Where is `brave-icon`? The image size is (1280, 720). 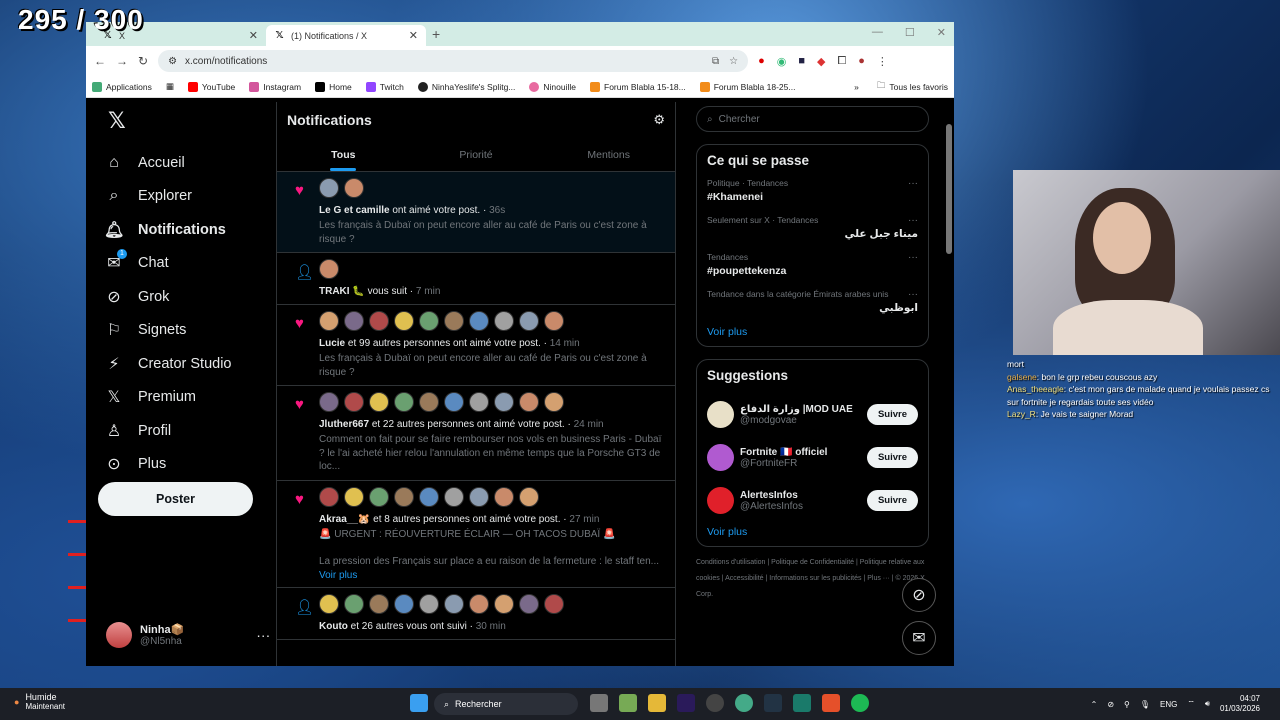 brave-icon is located at coordinates (831, 703).